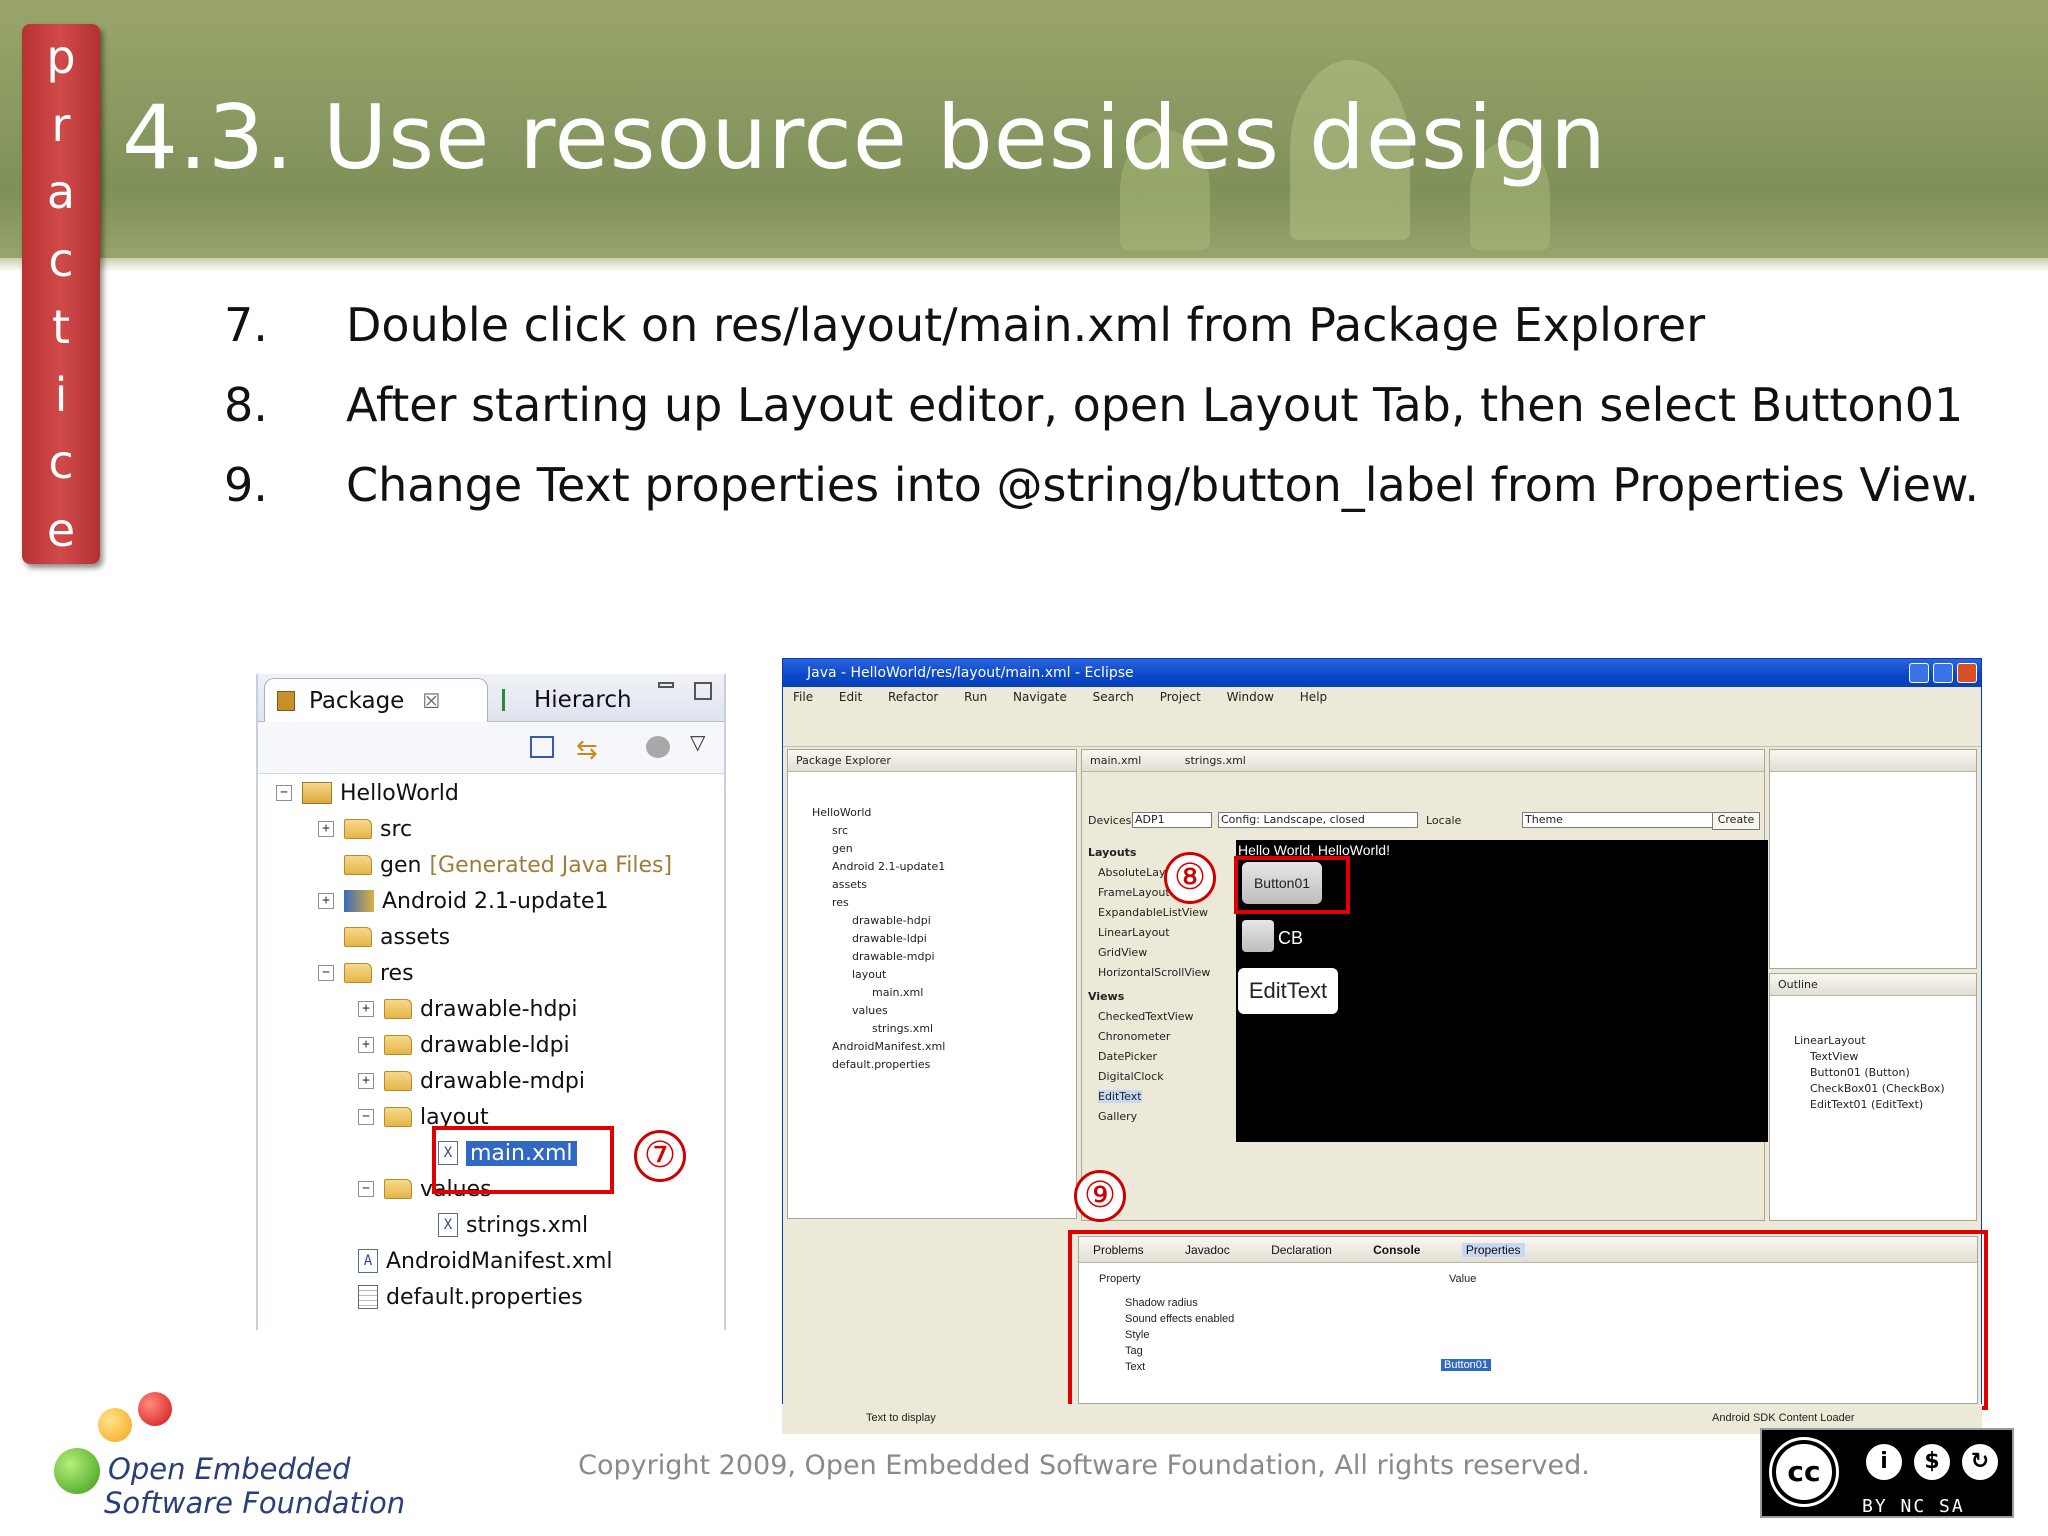 The image size is (2048, 1536). Describe the element at coordinates (658, 747) in the screenshot. I see `filter-icon` at that location.